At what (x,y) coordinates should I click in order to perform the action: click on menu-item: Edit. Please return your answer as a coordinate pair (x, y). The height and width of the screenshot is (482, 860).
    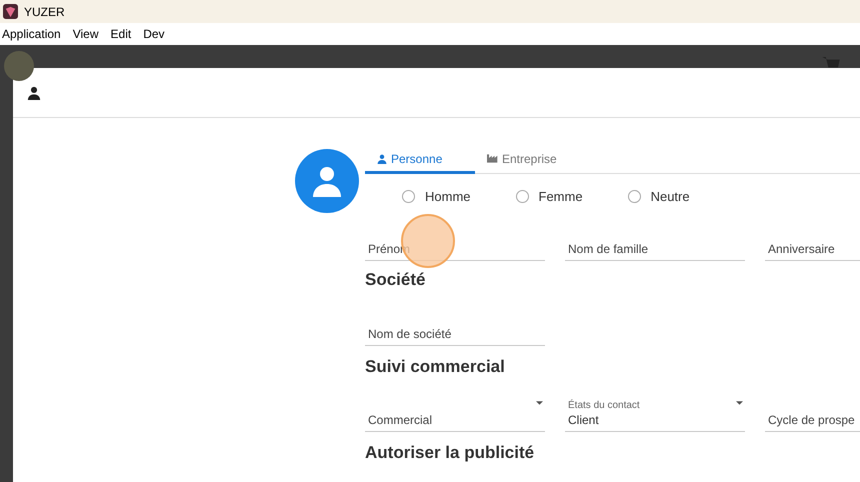
    Looking at the image, I should click on (121, 34).